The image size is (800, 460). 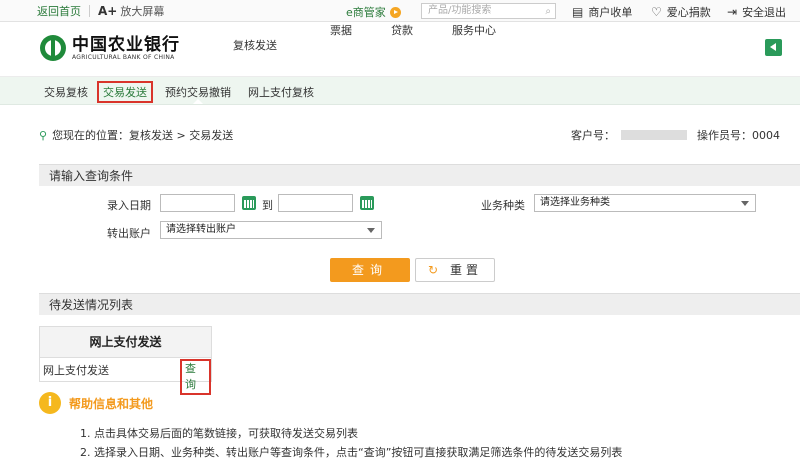 I want to click on home-link: 返回首页, so click(x=59, y=11).